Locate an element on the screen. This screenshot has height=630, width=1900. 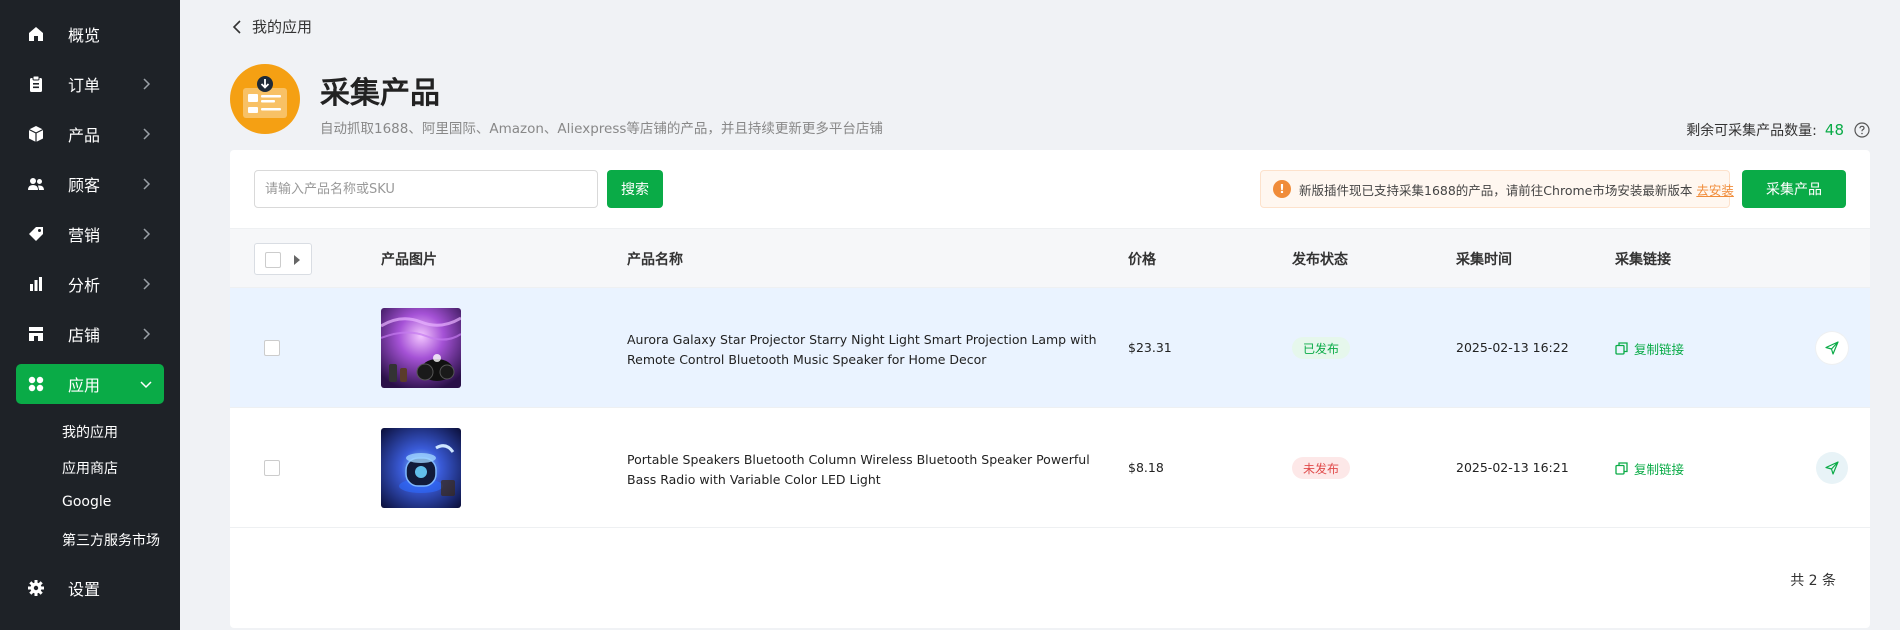
grid-icon is located at coordinates (36, 384).